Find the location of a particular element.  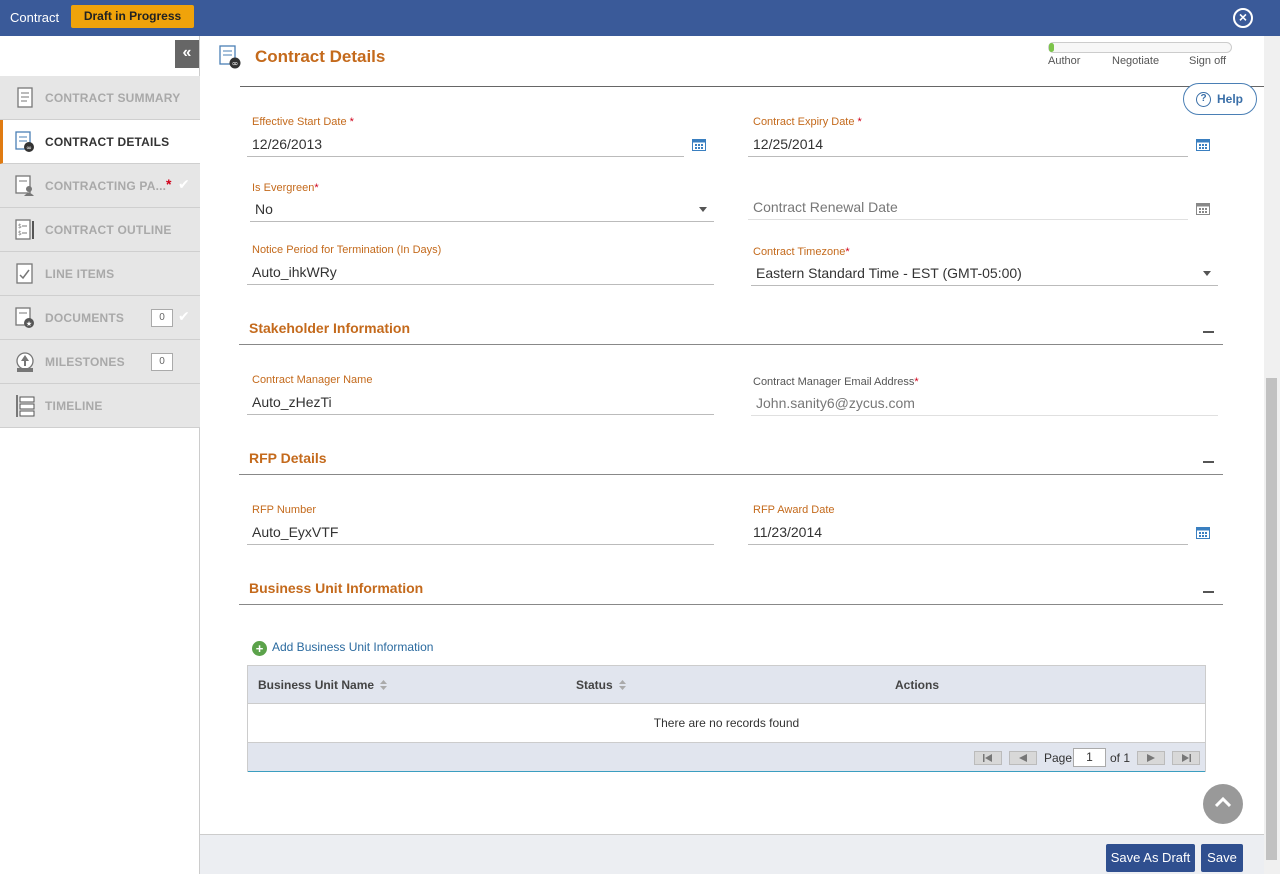

first-page-button is located at coordinates (988, 758).